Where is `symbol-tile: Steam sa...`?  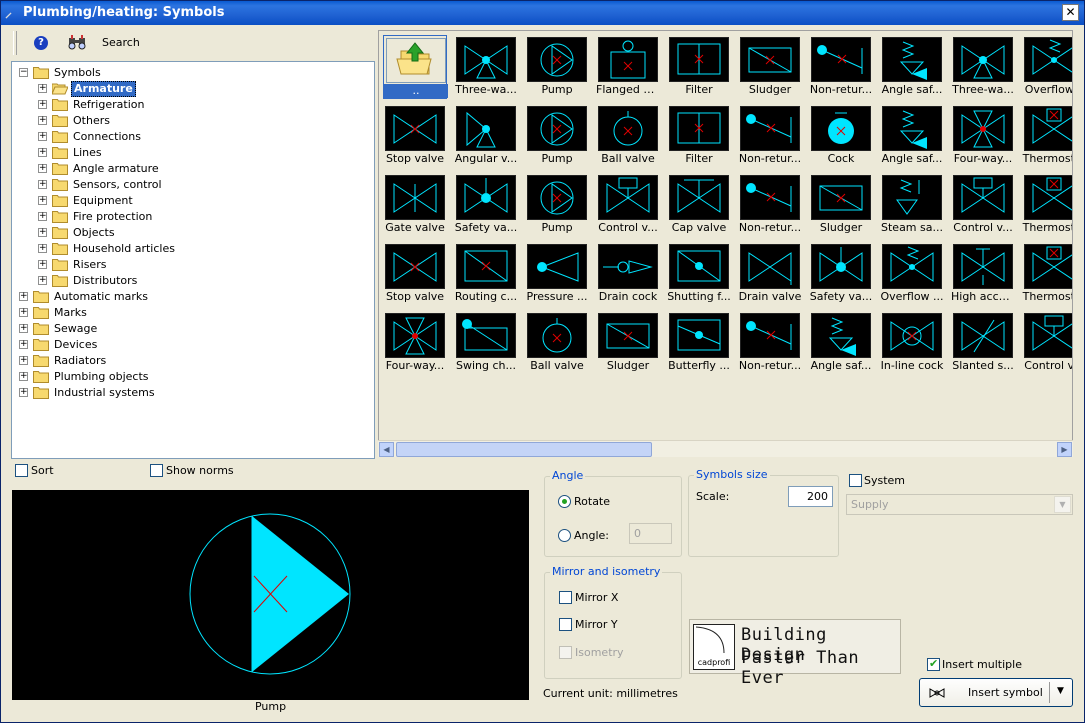 symbol-tile: Steam sa... is located at coordinates (912, 205).